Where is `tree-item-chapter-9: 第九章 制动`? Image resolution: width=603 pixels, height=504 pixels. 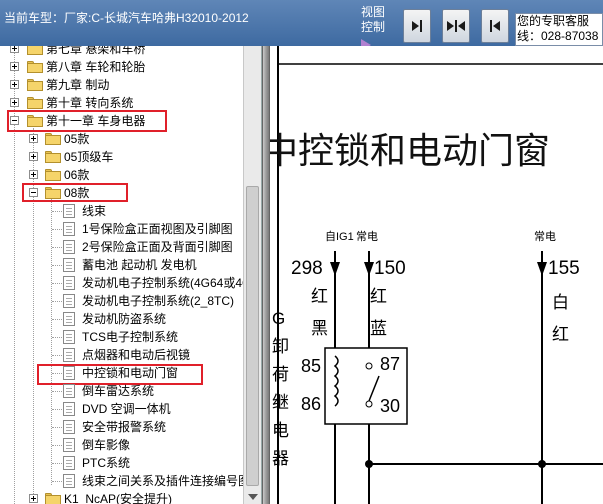 tree-item-chapter-9: 第九章 制动 is located at coordinates (121, 85).